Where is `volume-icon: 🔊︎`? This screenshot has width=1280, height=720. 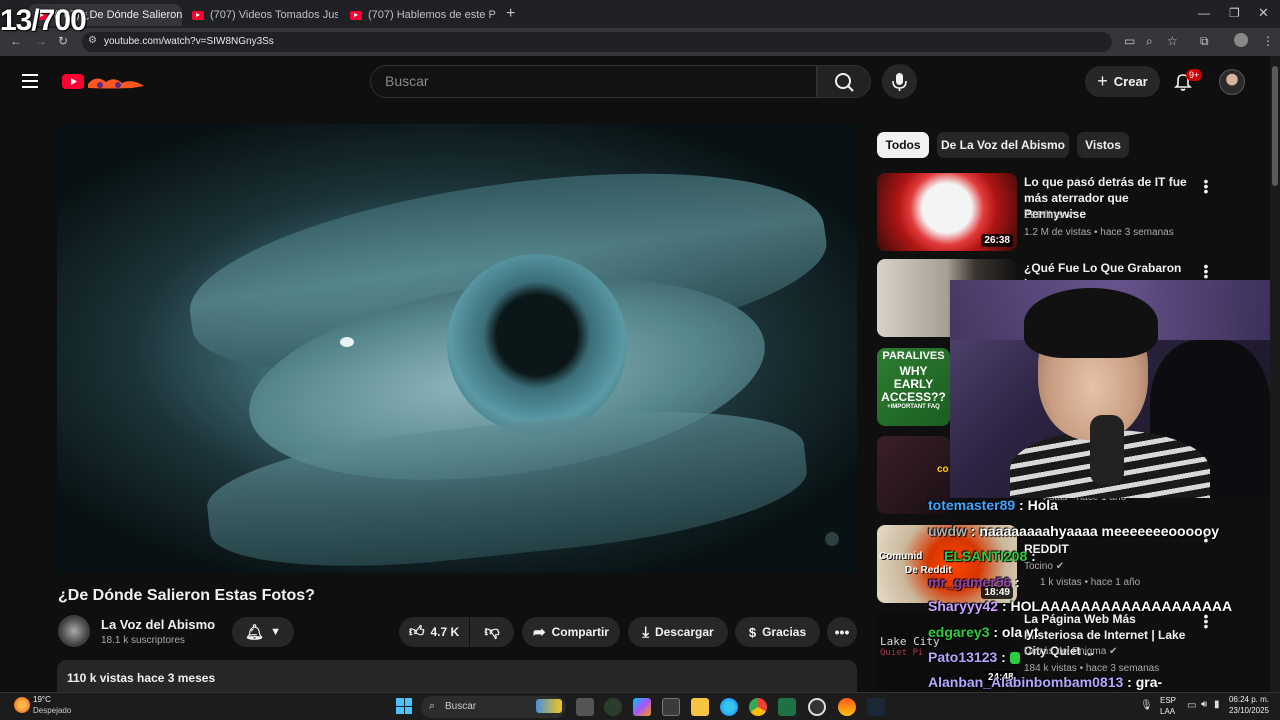 volume-icon: 🔊︎ is located at coordinates (1204, 704).